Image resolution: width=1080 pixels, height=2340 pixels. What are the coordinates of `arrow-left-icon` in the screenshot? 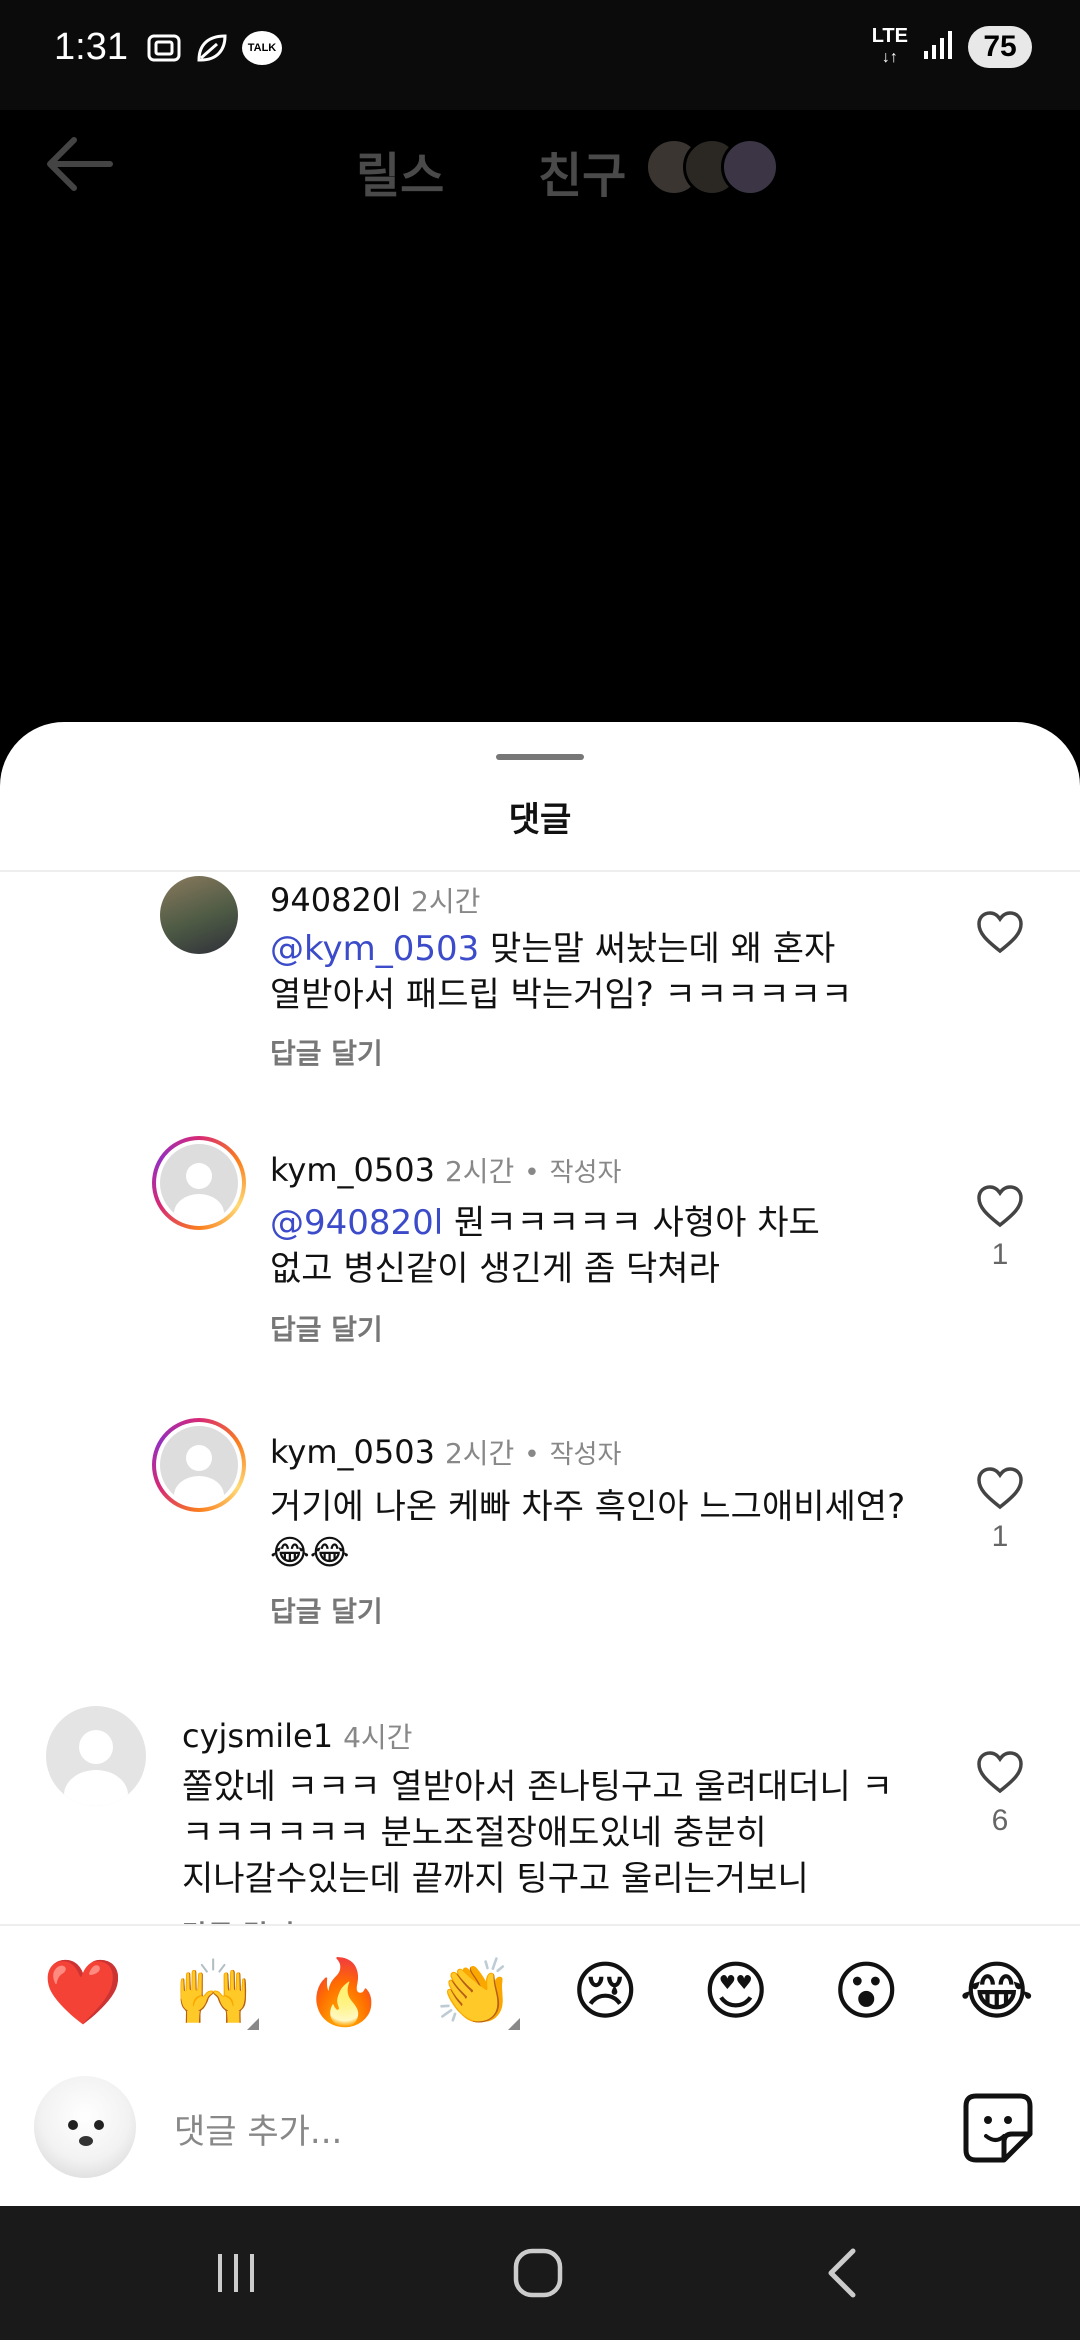 It's located at (80, 164).